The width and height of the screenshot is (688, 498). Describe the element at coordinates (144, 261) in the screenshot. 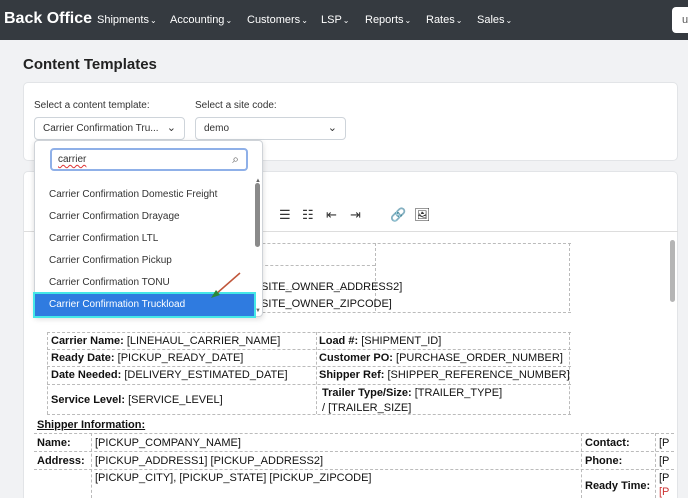

I see `dropdown-option: Carrier Confirmation Pickup` at that location.